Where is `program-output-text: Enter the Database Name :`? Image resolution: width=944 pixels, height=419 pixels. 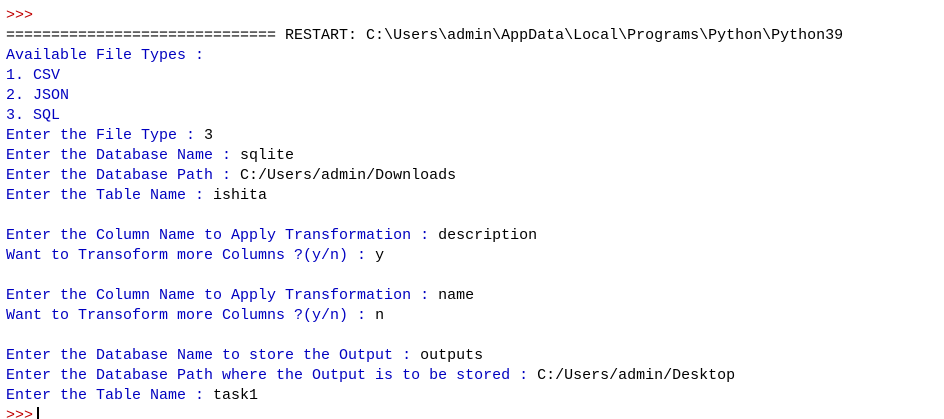
program-output-text: Enter the Database Name : is located at coordinates (123, 155).